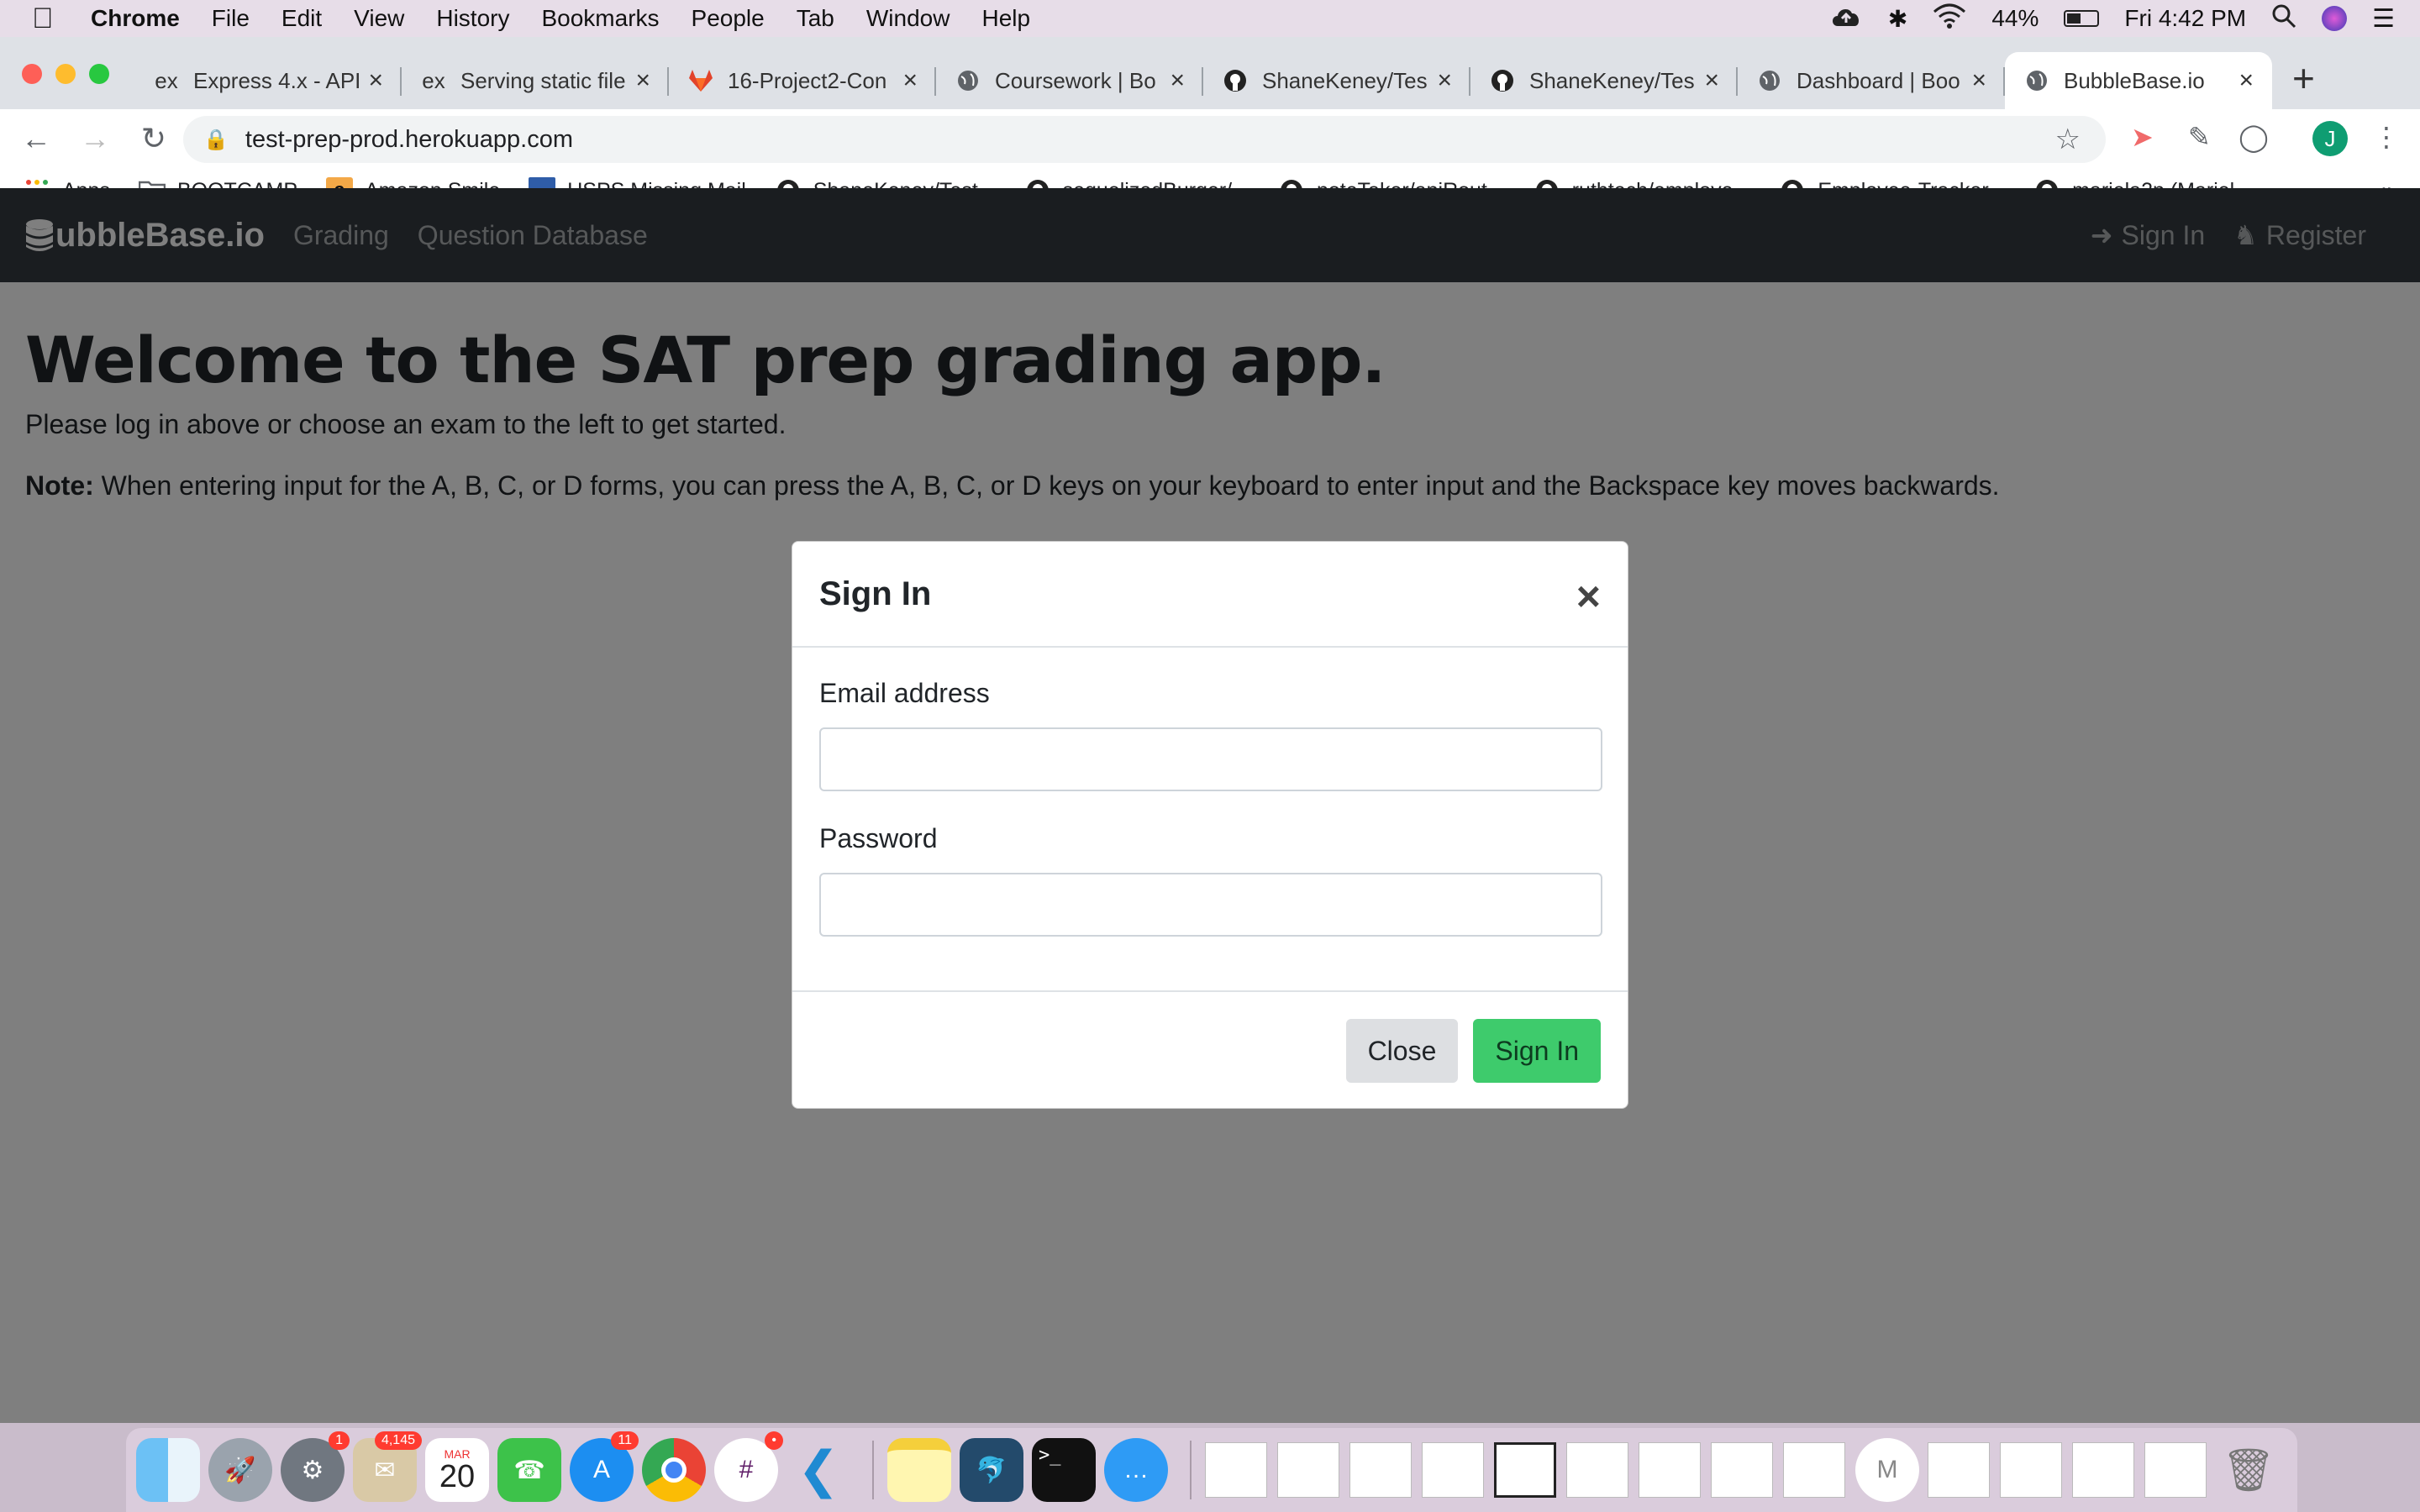 Image resolution: width=2420 pixels, height=1512 pixels. I want to click on vscode-icon: ❮, so click(818, 1470).